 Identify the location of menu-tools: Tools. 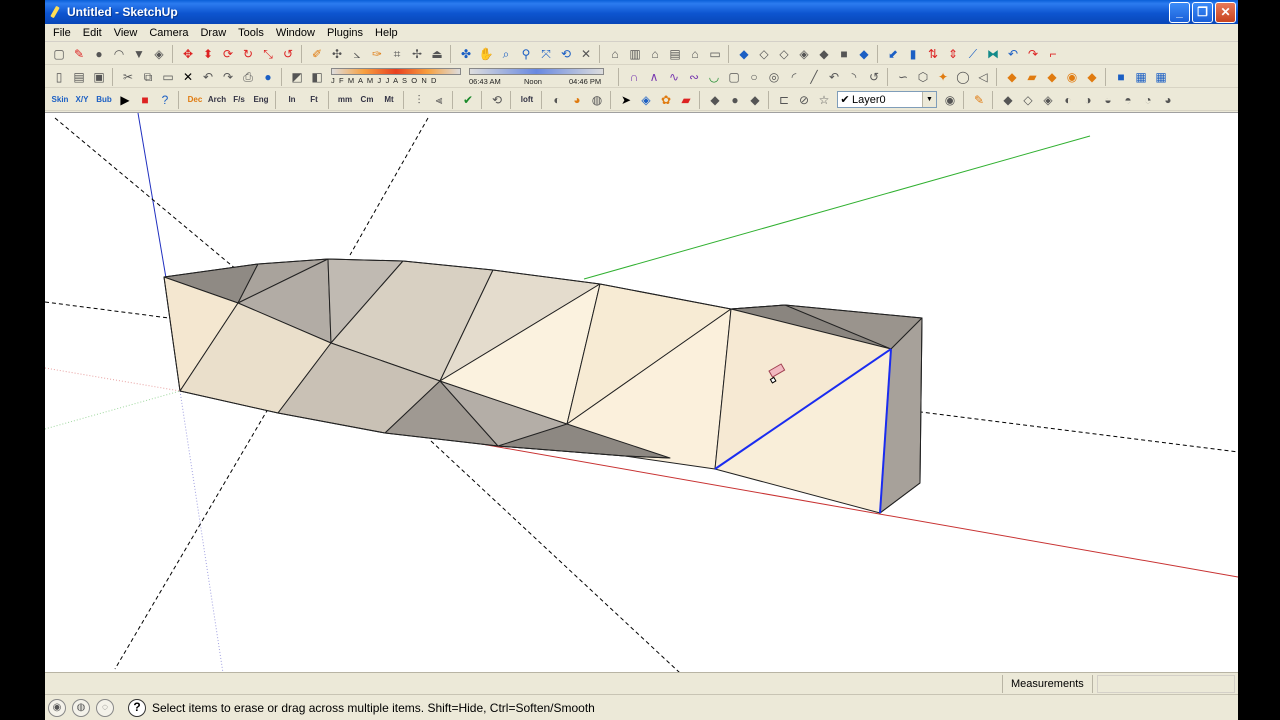
(251, 33).